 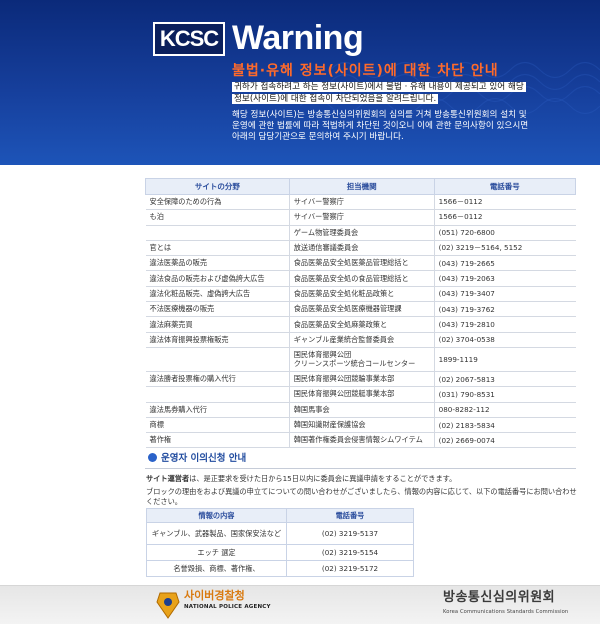 I want to click on phone-cell: (031) 790-8531, so click(x=504, y=394).